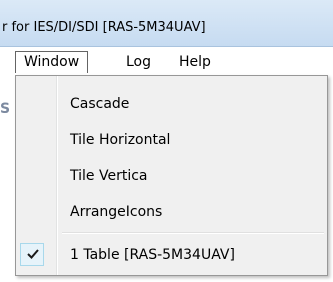 This screenshot has width=333, height=282. What do you see at coordinates (193, 233) in the screenshot?
I see `menu-separator` at bounding box center [193, 233].